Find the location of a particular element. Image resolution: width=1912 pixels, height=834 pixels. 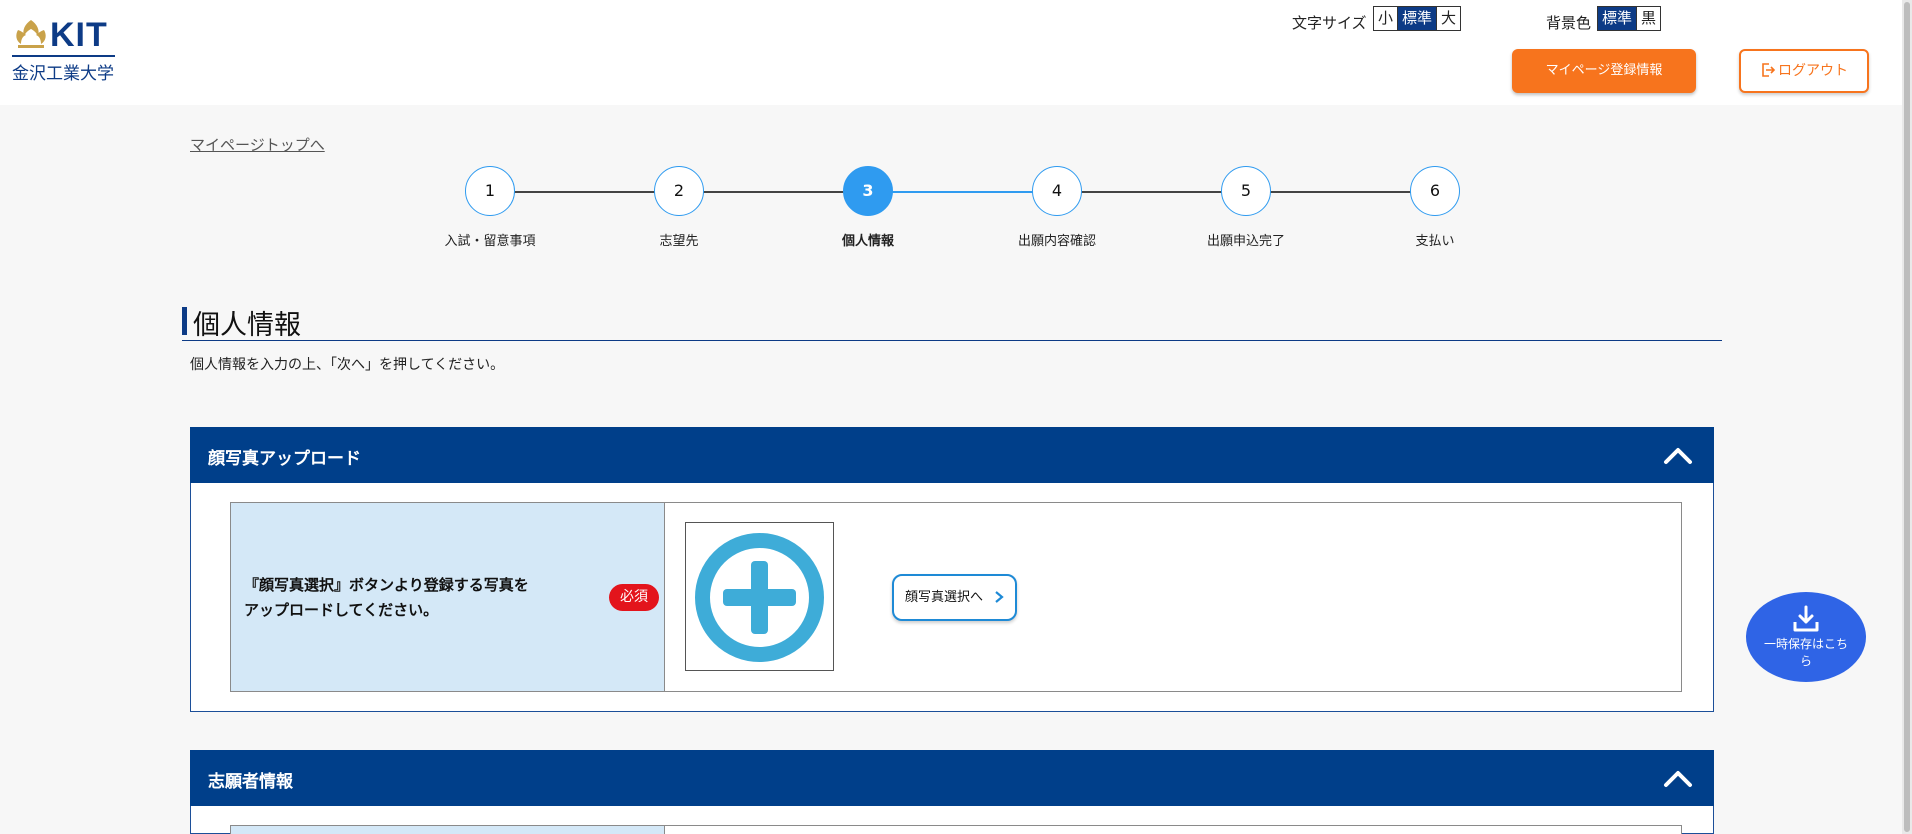

select-photo-label: 顔写真選択へ is located at coordinates (944, 597).